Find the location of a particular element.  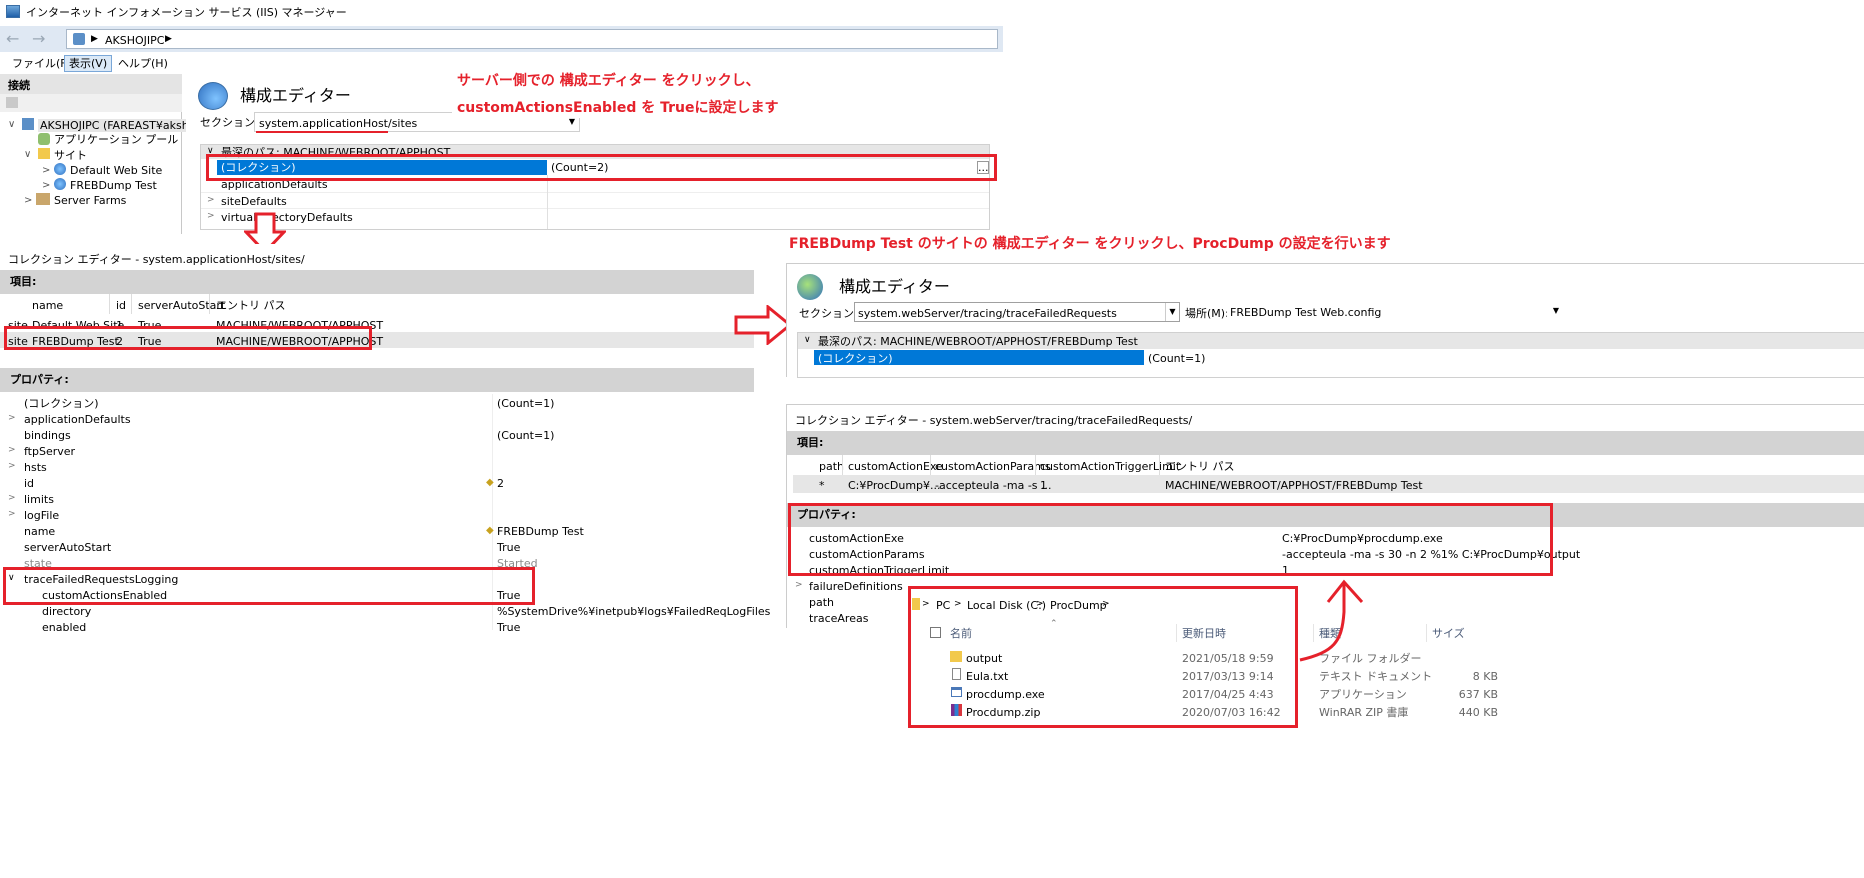

prop-row: > logFile is located at coordinates (377, 514).